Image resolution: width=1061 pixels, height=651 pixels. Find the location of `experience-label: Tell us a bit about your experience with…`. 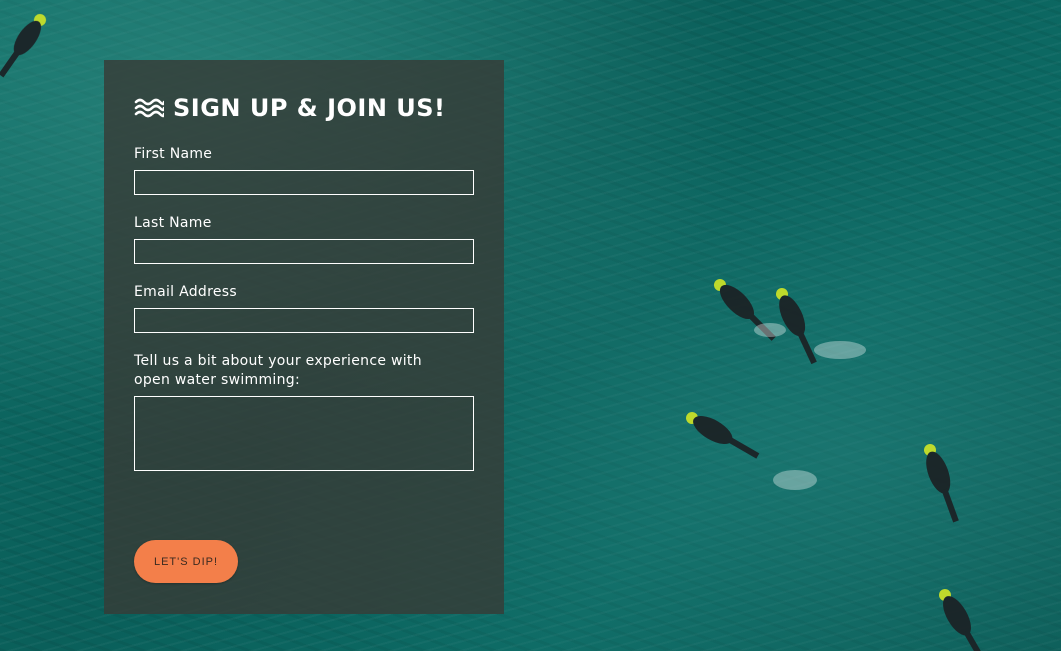

experience-label: Tell us a bit about your experience with… is located at coordinates (278, 370).